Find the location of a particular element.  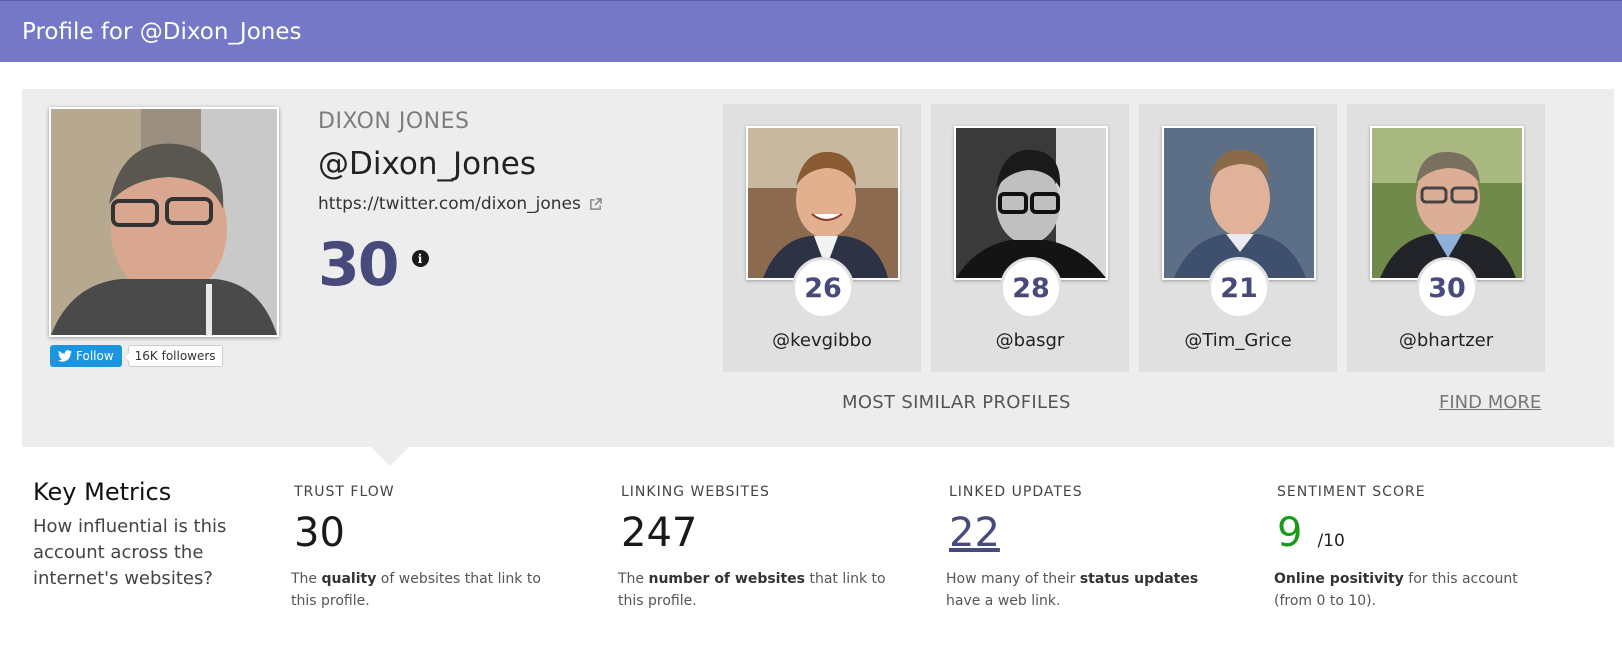

followers-count: 16K followers is located at coordinates (172, 356).